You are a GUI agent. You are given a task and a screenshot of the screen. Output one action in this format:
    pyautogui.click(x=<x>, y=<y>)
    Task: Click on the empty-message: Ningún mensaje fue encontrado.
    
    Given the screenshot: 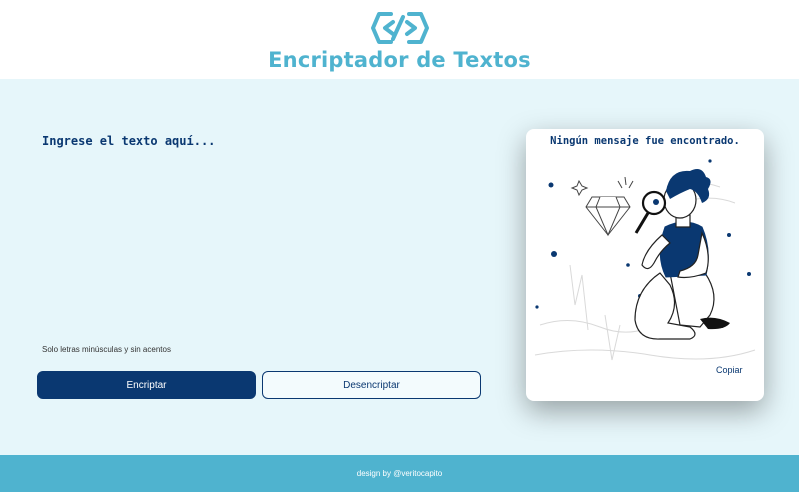 What is the action you would take?
    pyautogui.click(x=645, y=141)
    